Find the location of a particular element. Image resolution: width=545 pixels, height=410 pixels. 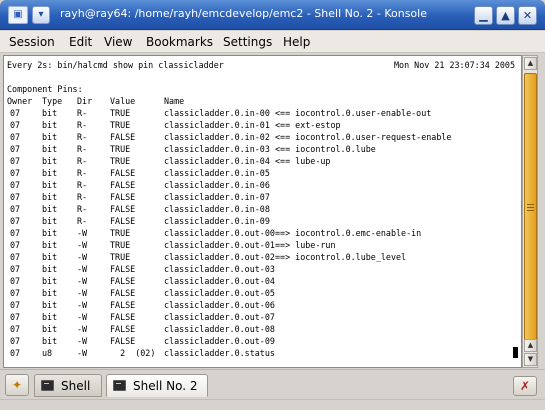

column-header: Type is located at coordinates (52, 101).